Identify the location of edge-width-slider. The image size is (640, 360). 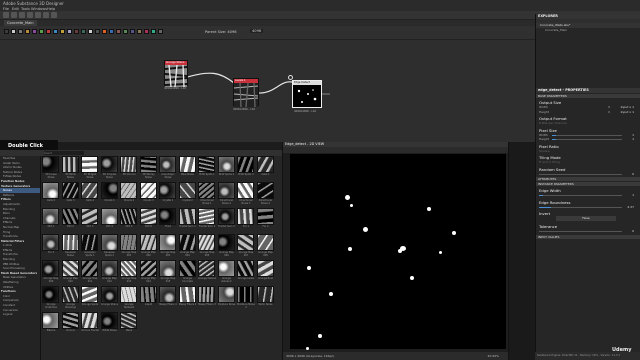
(580, 195).